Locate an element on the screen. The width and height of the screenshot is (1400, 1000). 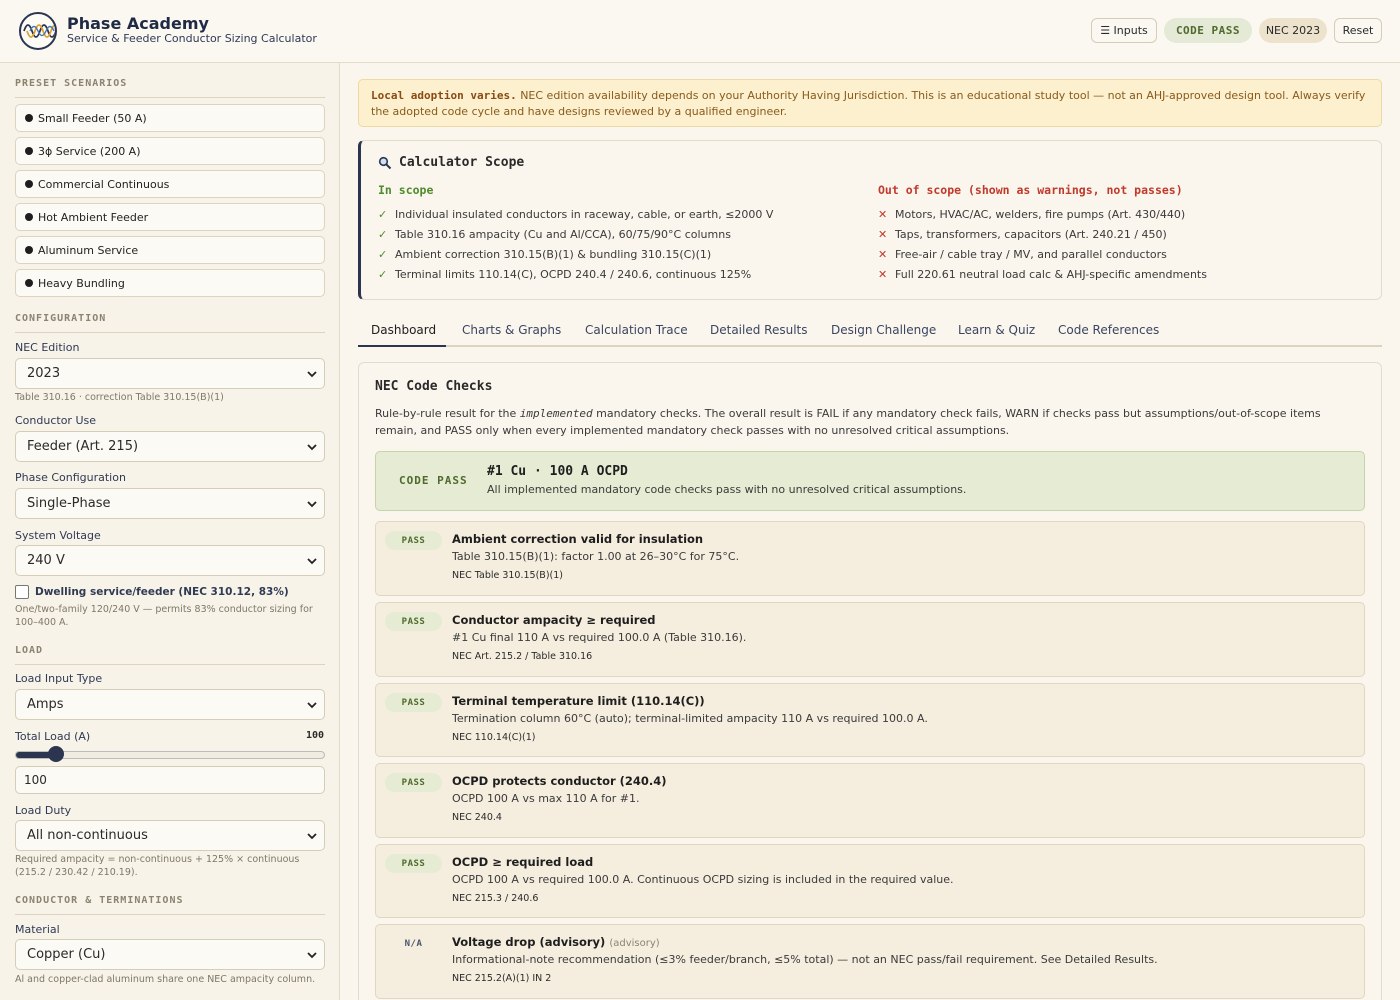
total-load-input: 100 is located at coordinates (170, 780).